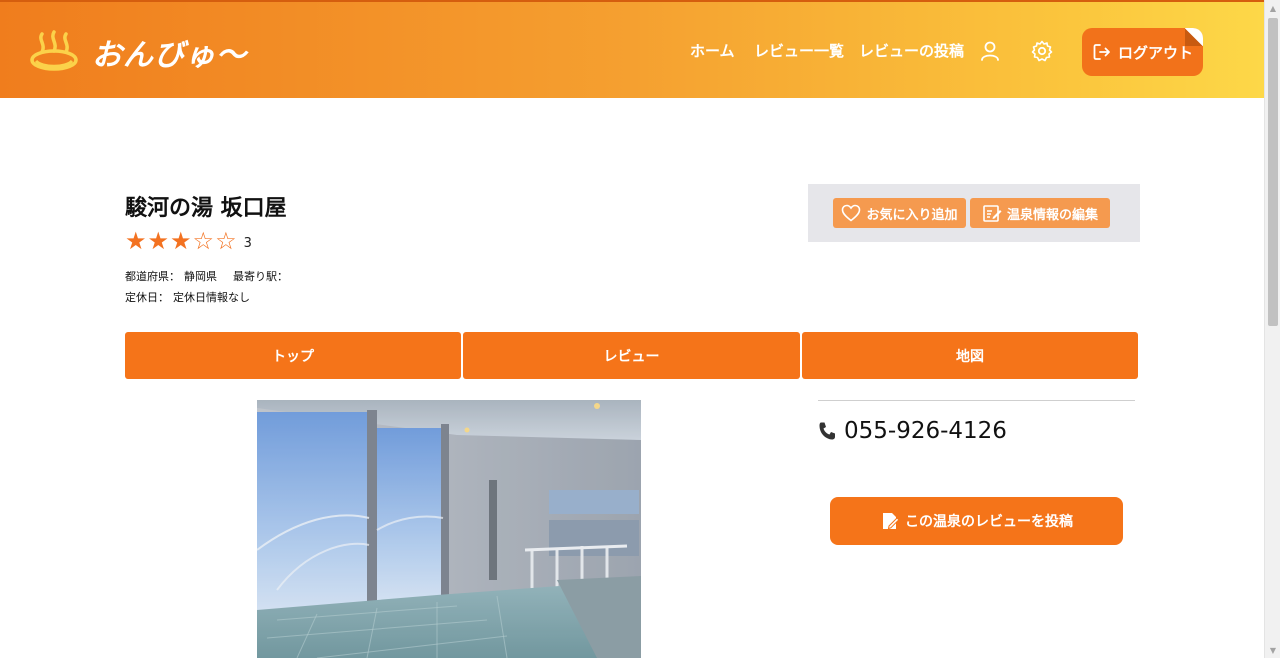 The width and height of the screenshot is (1280, 658). Describe the element at coordinates (260, 276) in the screenshot. I see `station-label: 最寄り駅：` at that location.